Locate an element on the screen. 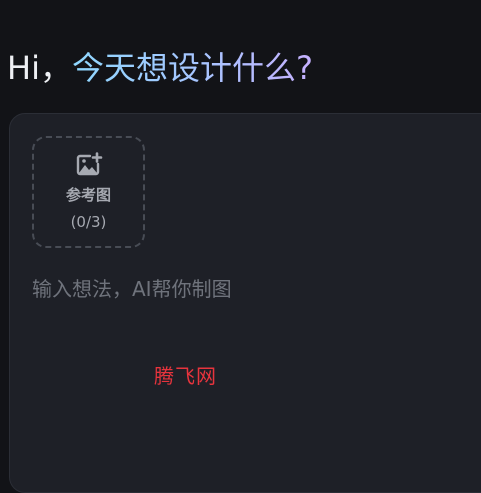 The width and height of the screenshot is (481, 493). reference-image-label: 参考图 is located at coordinates (88, 195).